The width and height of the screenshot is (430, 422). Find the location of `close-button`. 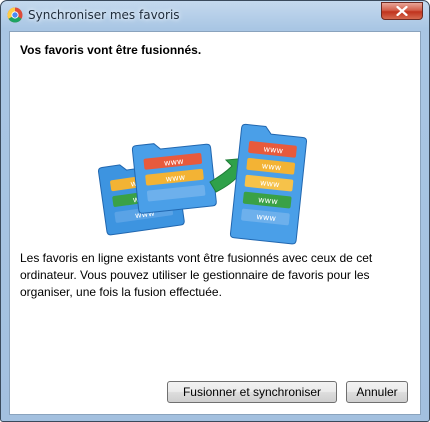

close-button is located at coordinates (402, 11).